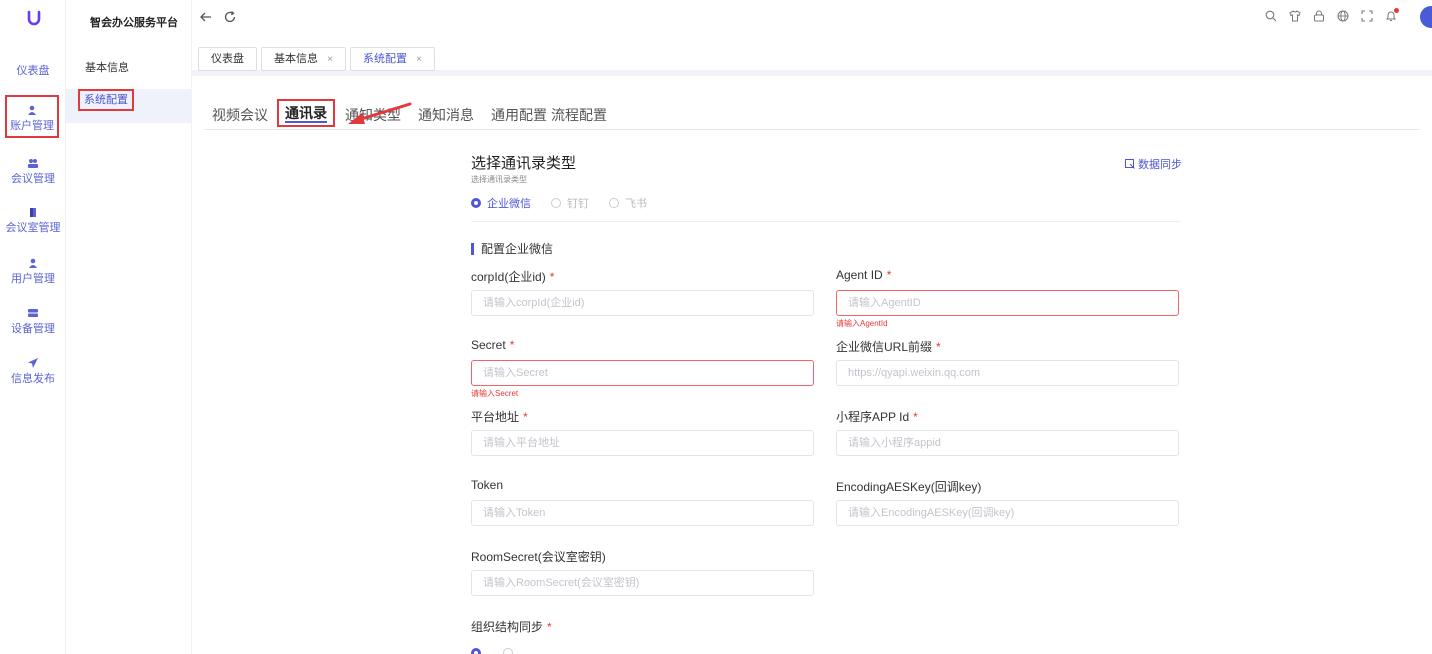 This screenshot has height=654, width=1432. I want to click on platform-address-input, so click(642, 443).